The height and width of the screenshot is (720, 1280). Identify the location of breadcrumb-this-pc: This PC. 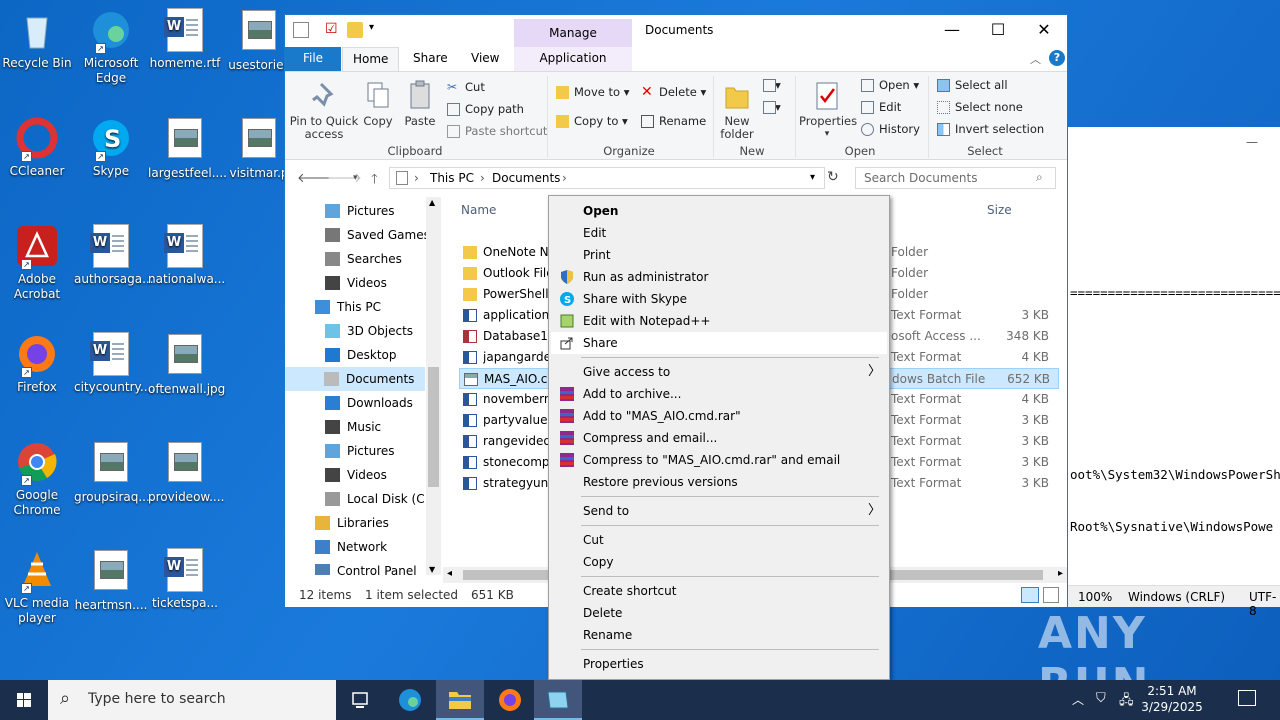
(452, 178).